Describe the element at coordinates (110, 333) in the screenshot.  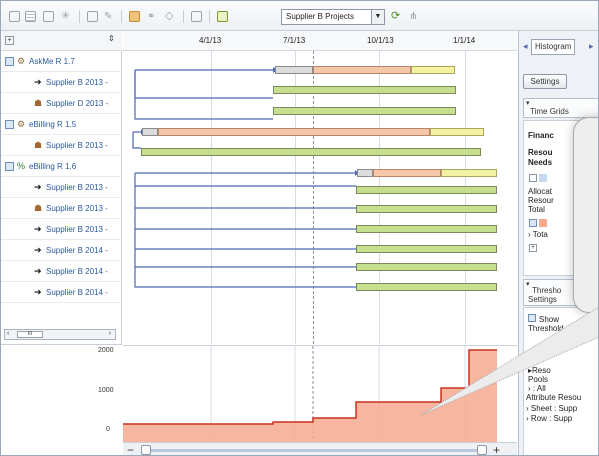
I see `scroll-right-icon: ›` at that location.